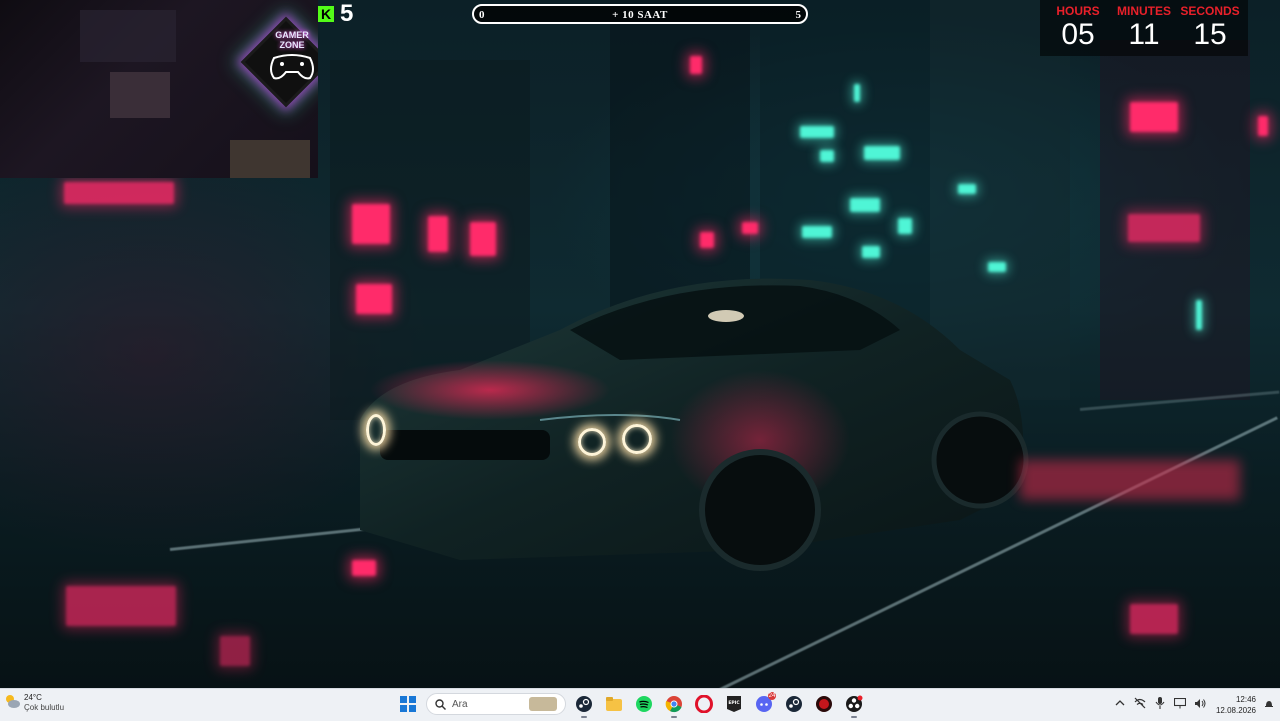 This screenshot has width=1280, height=721. I want to click on windows-start-icon, so click(408, 704).